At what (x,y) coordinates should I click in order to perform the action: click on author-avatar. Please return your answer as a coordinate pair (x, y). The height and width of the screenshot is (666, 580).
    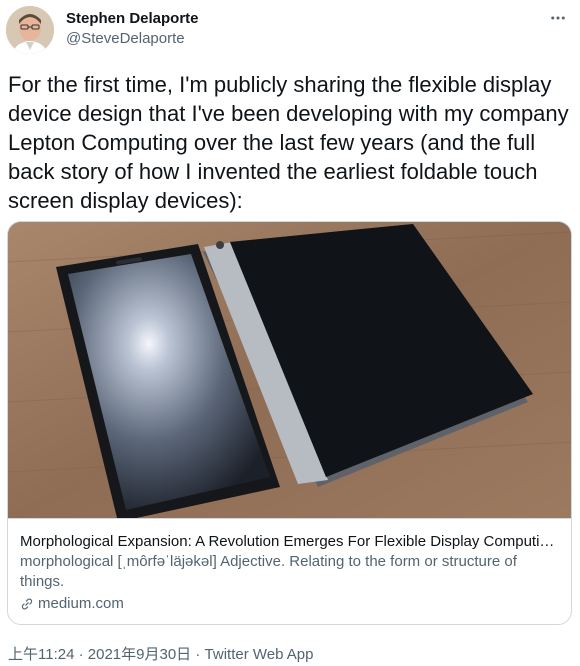
    Looking at the image, I should click on (30, 30).